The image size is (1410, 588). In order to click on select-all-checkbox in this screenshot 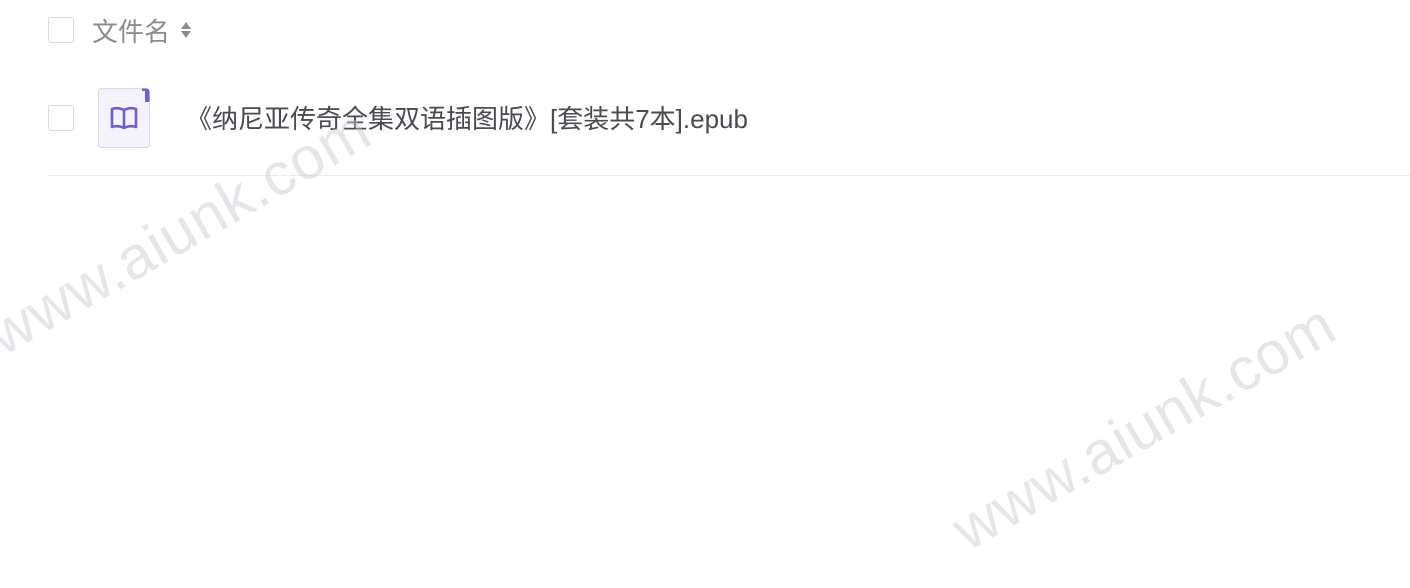, I will do `click(61, 30)`.